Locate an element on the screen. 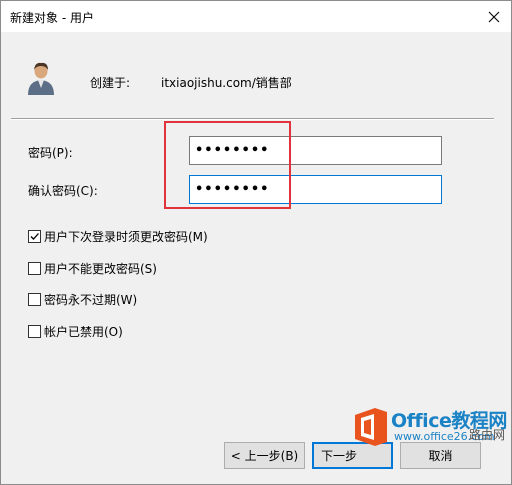 The height and width of the screenshot is (485, 512). window-title: 新建对象 - 用户 is located at coordinates (52, 18).